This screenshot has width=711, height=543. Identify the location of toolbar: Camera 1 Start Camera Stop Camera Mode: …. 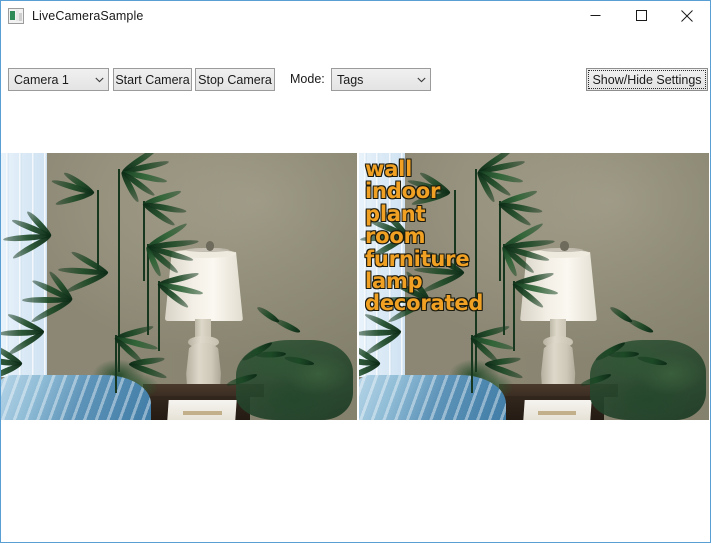
(355, 61).